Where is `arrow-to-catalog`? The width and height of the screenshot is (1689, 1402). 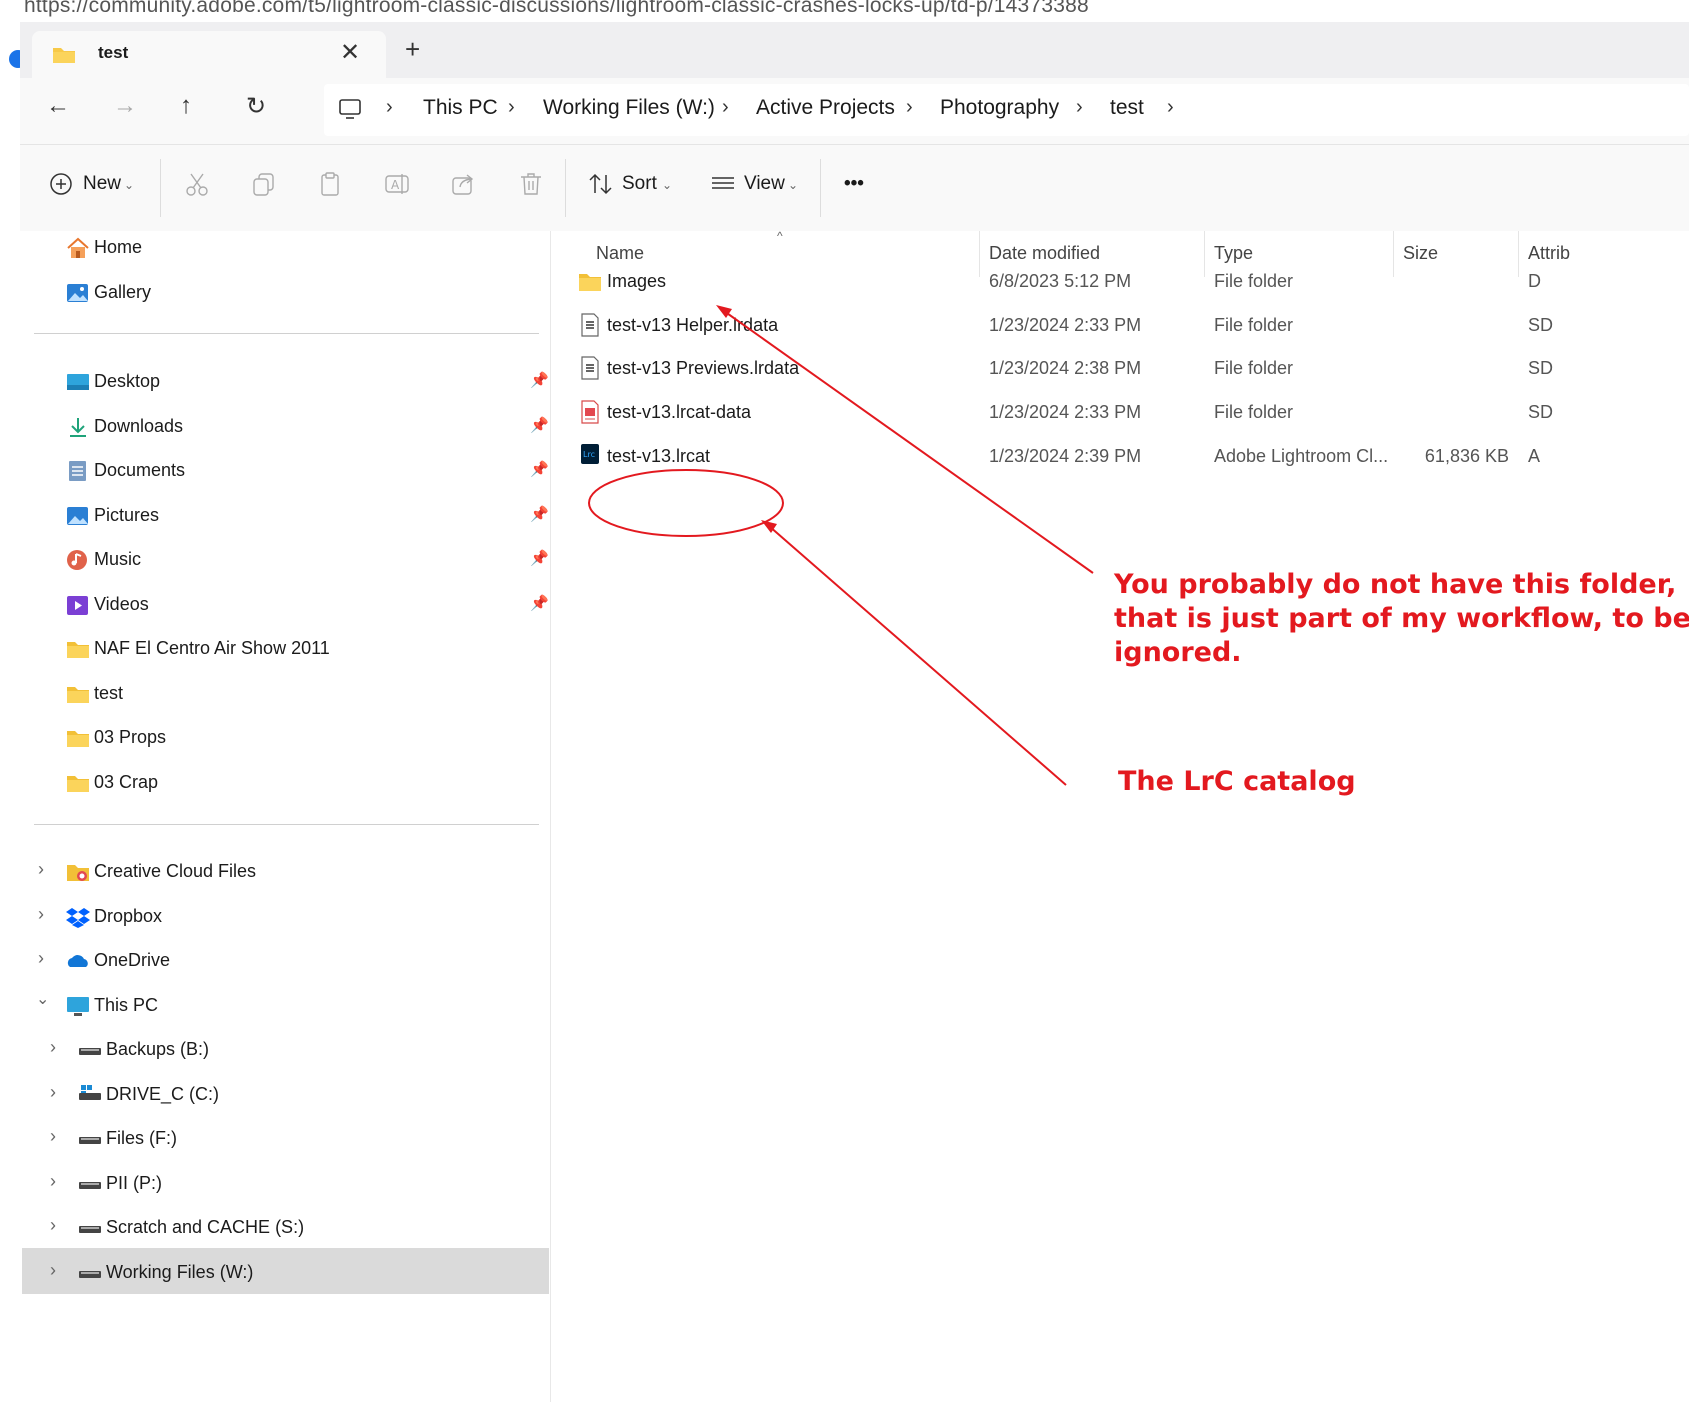 arrow-to-catalog is located at coordinates (917, 655).